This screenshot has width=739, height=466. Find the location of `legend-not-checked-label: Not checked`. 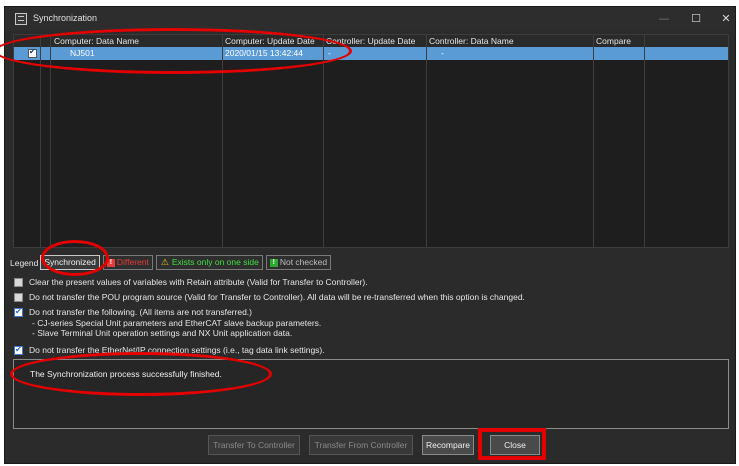

legend-not-checked-label: Not checked is located at coordinates (303, 262).